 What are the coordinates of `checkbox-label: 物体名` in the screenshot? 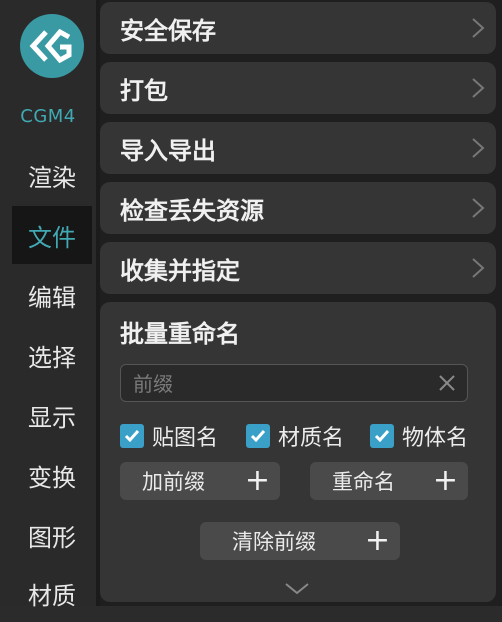 It's located at (435, 438).